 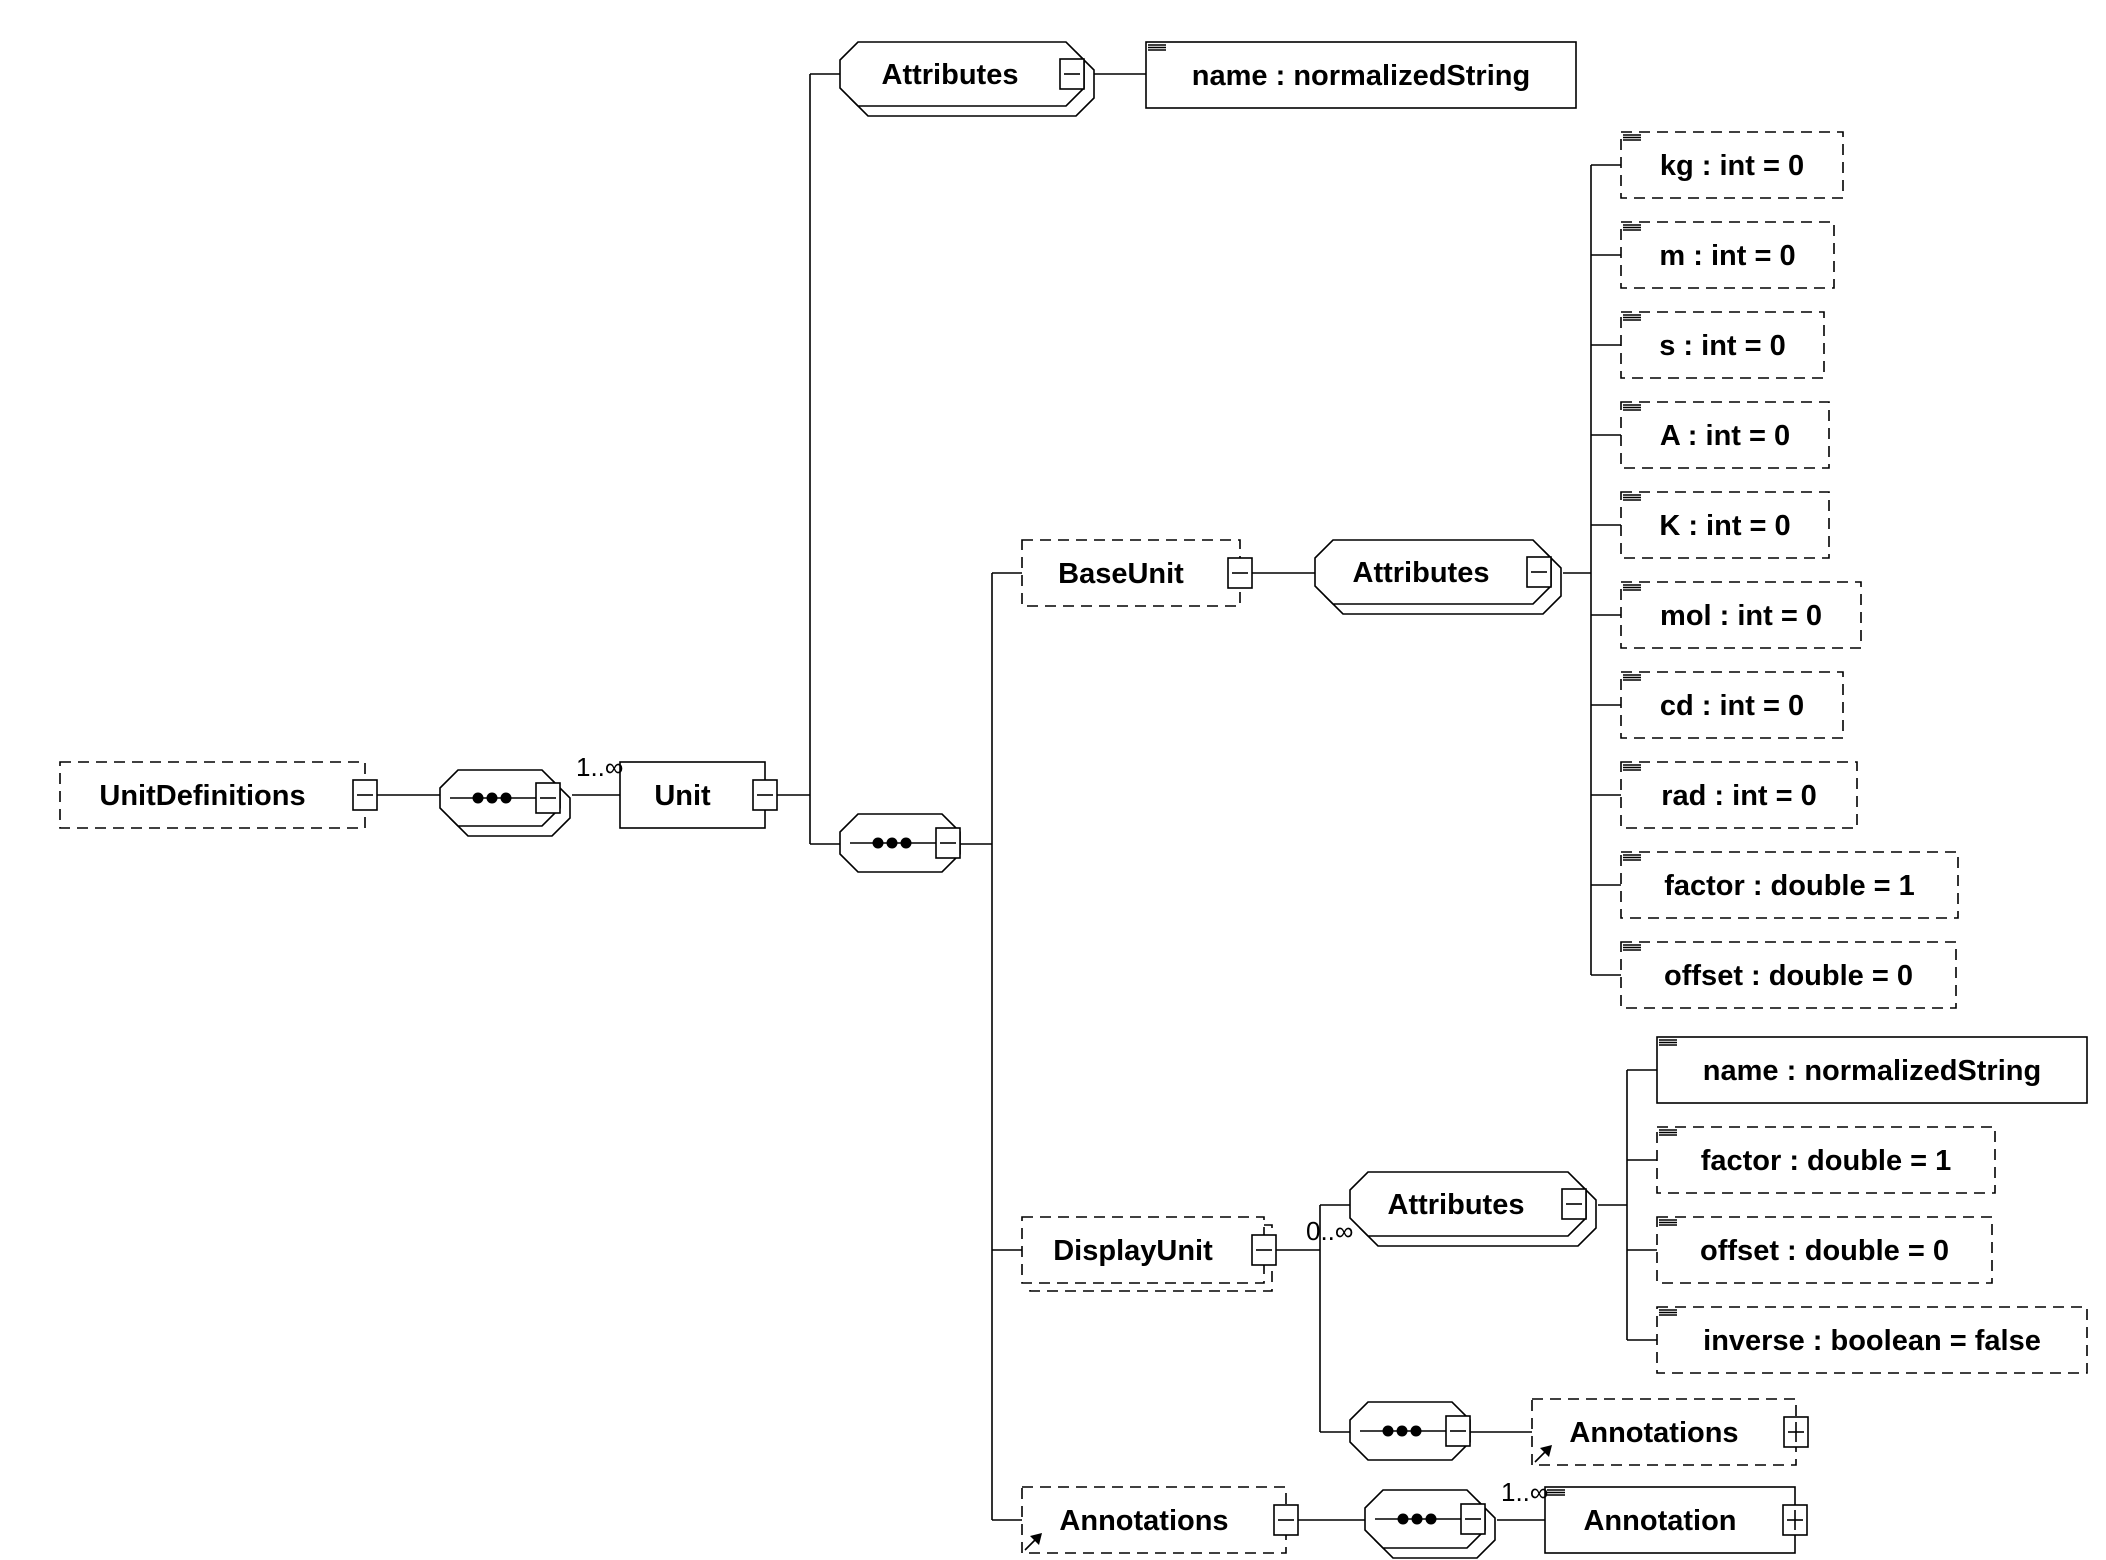 I want to click on attribute-label: mol : int = 0, so click(x=1741, y=616).